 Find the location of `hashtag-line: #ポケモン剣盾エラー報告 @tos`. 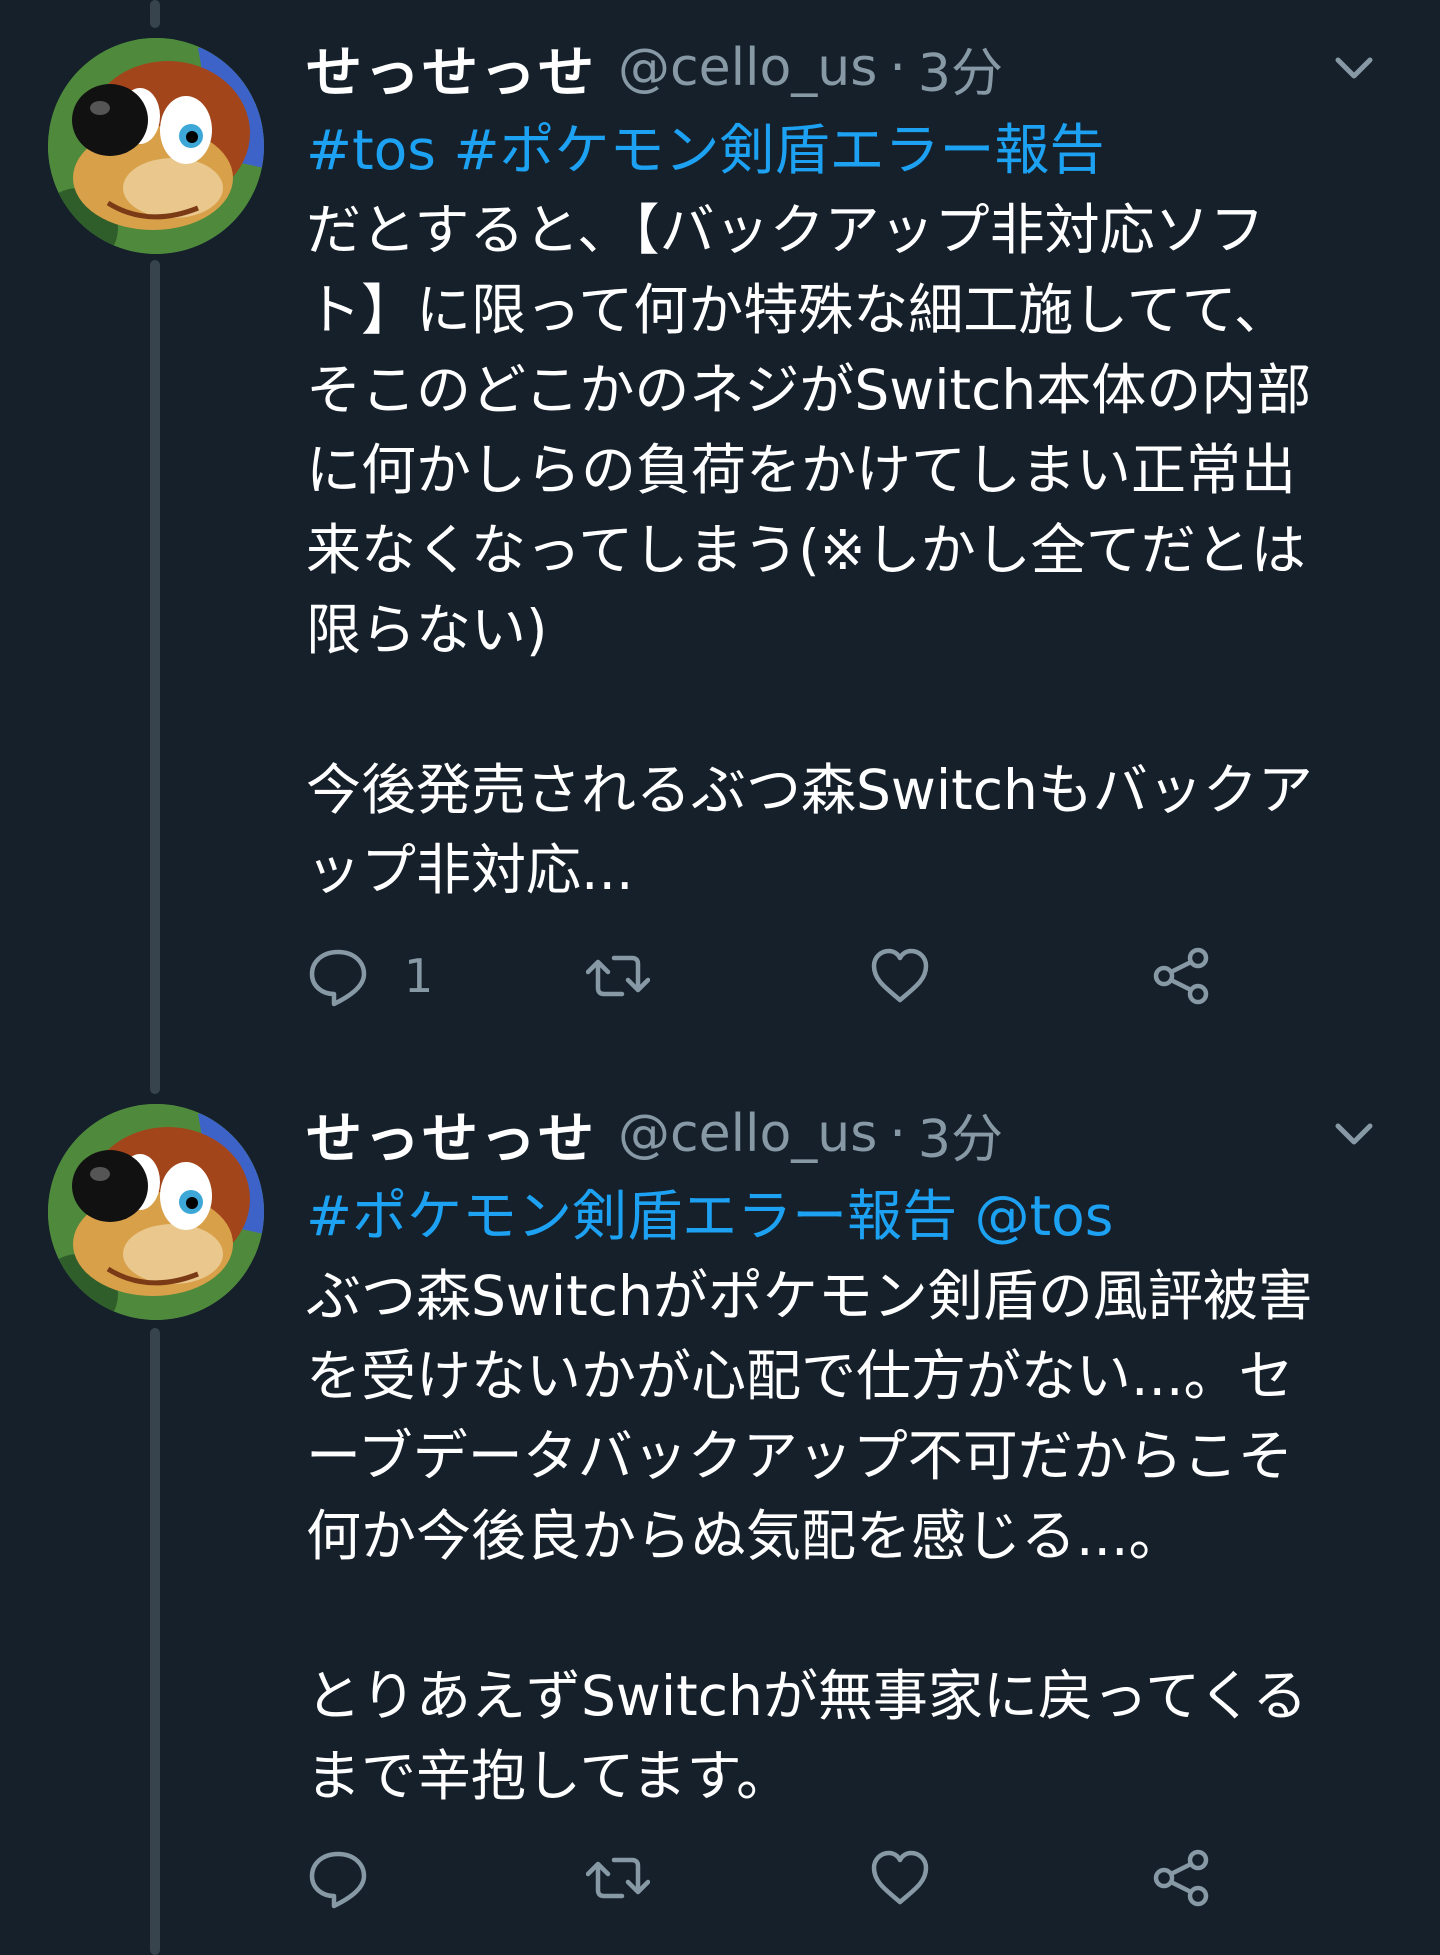

hashtag-line: #ポケモン剣盾エラー報告 @tos is located at coordinates (861, 1216).